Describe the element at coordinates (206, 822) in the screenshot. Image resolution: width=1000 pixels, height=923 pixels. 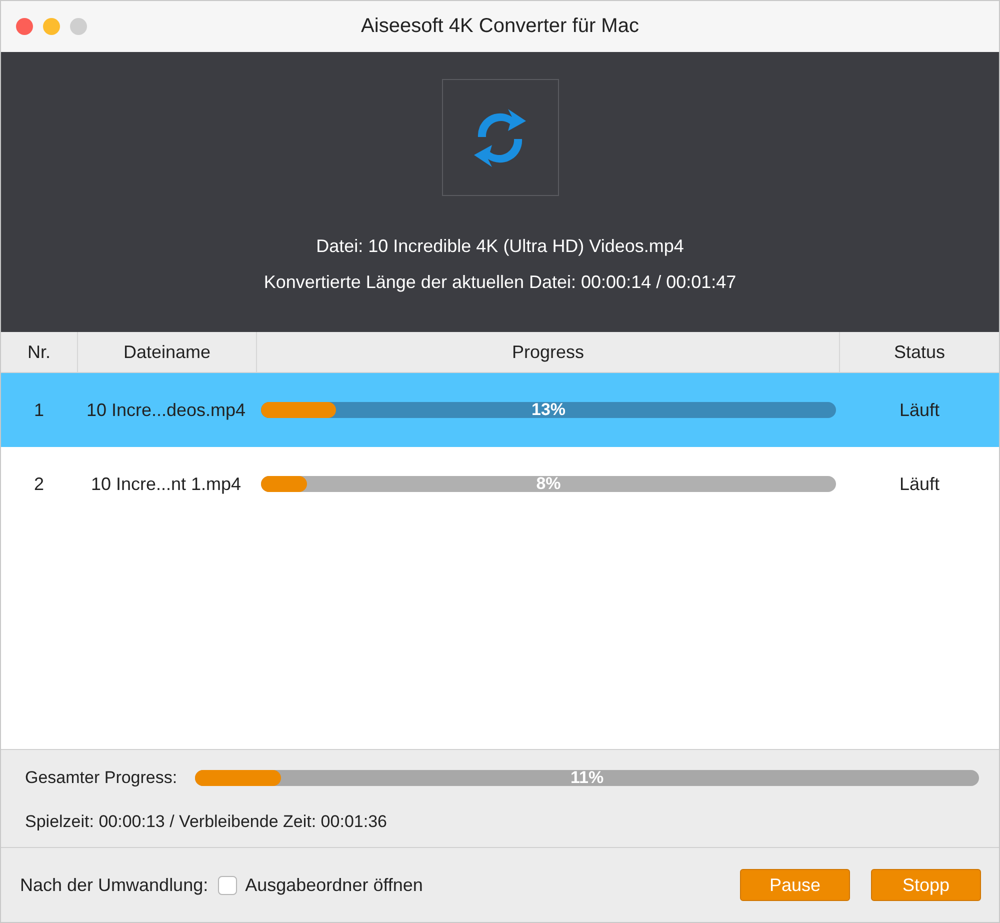
I see `time-info: Spielzeit: 00:00:13 / Verbleibende Zeit: 00:01:36` at that location.